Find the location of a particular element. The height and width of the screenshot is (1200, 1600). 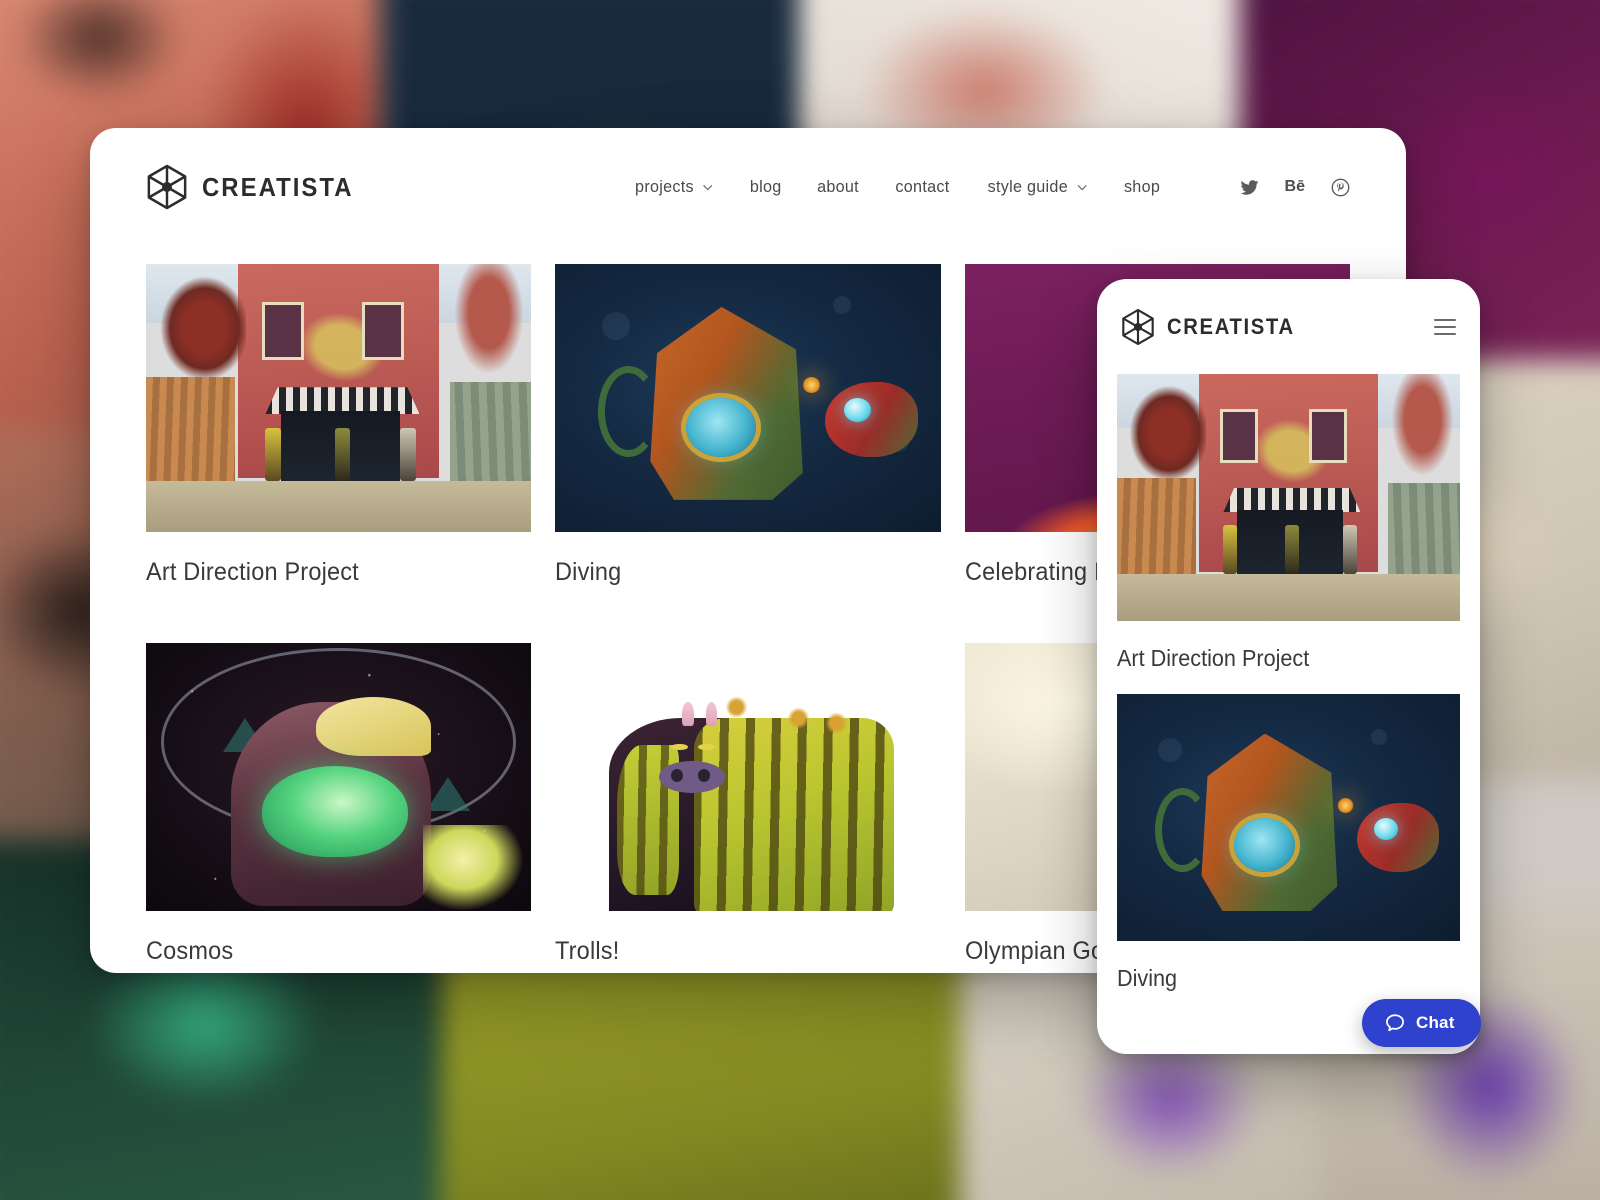

desktop-nav-links: projects blog about contact style guide is located at coordinates (991, 187).